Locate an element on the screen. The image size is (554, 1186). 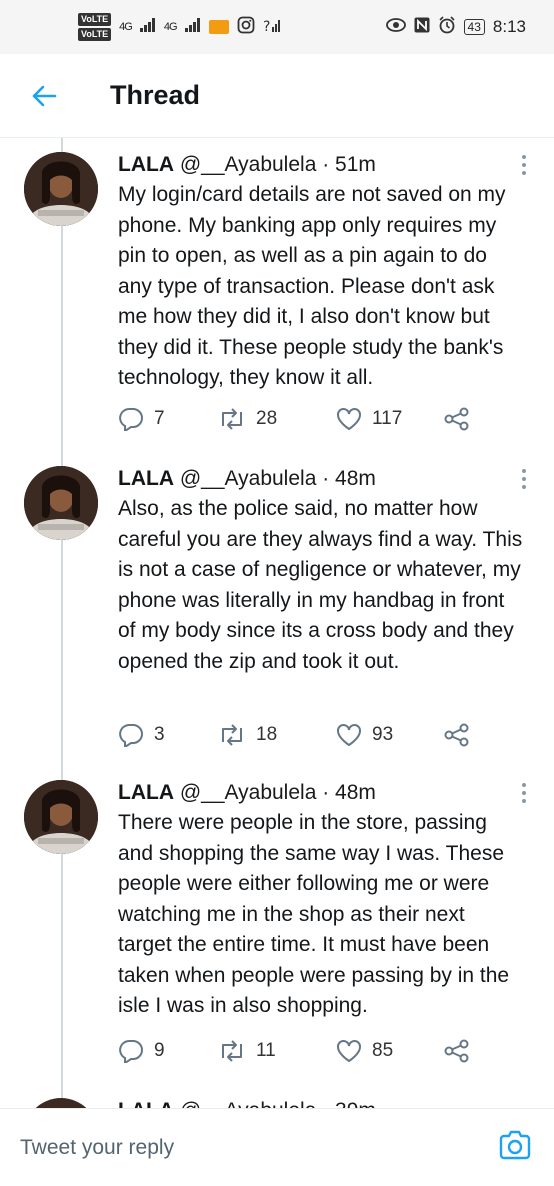
back-button is located at coordinates (44, 96).